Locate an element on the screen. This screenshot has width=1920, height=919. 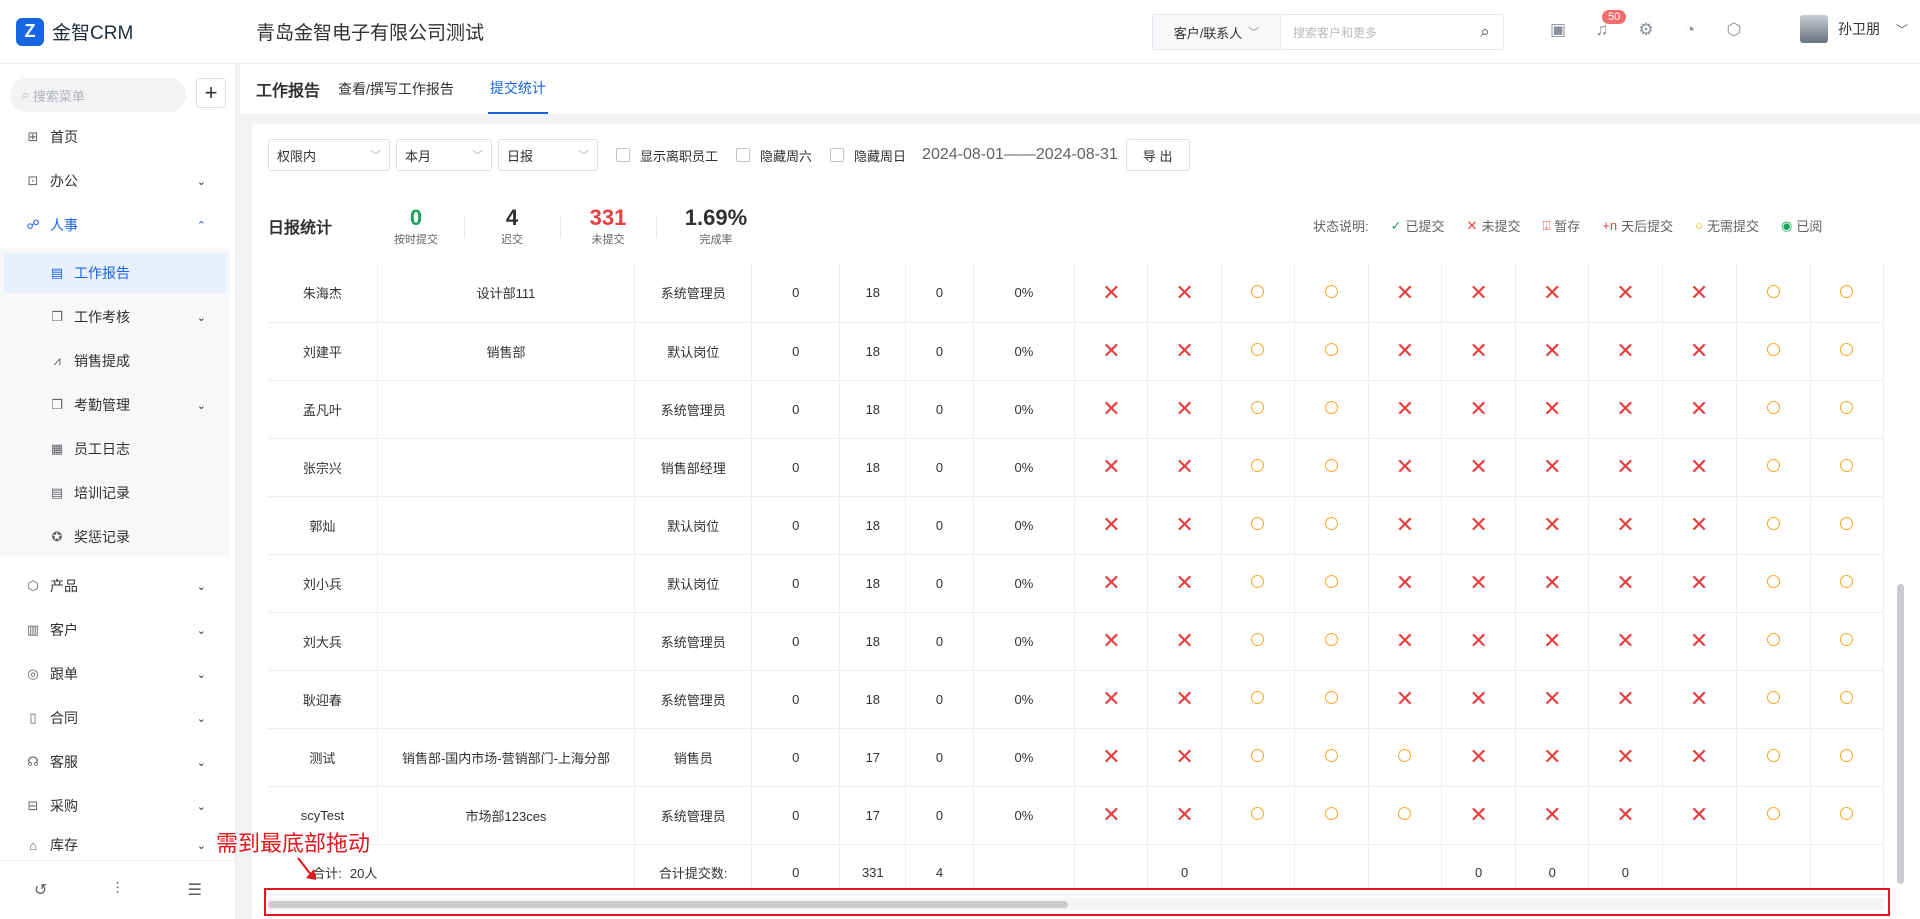
stat-label: 完成率 is located at coordinates (716, 239).